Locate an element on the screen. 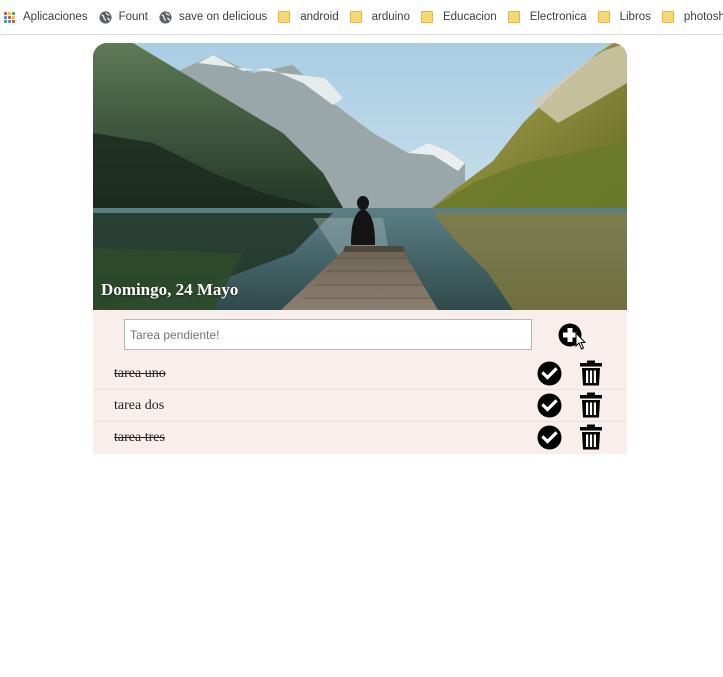 This screenshot has width=723, height=677. bookmark-folder-electronica: Electronica is located at coordinates (549, 17).